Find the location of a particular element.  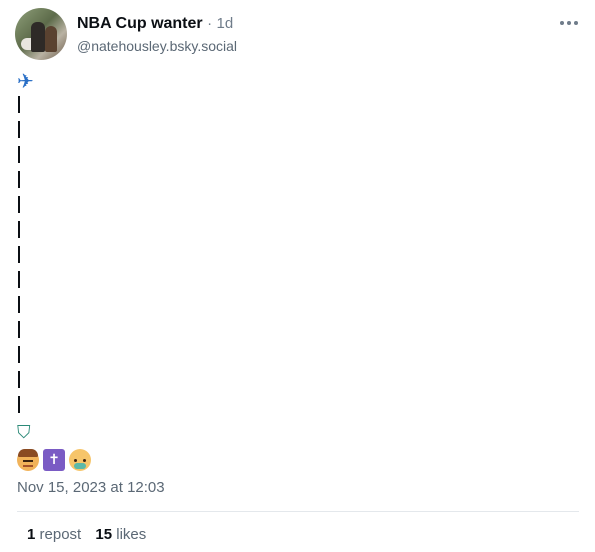

parachute-emoji-icon: ⛉ is located at coordinates (24, 432).